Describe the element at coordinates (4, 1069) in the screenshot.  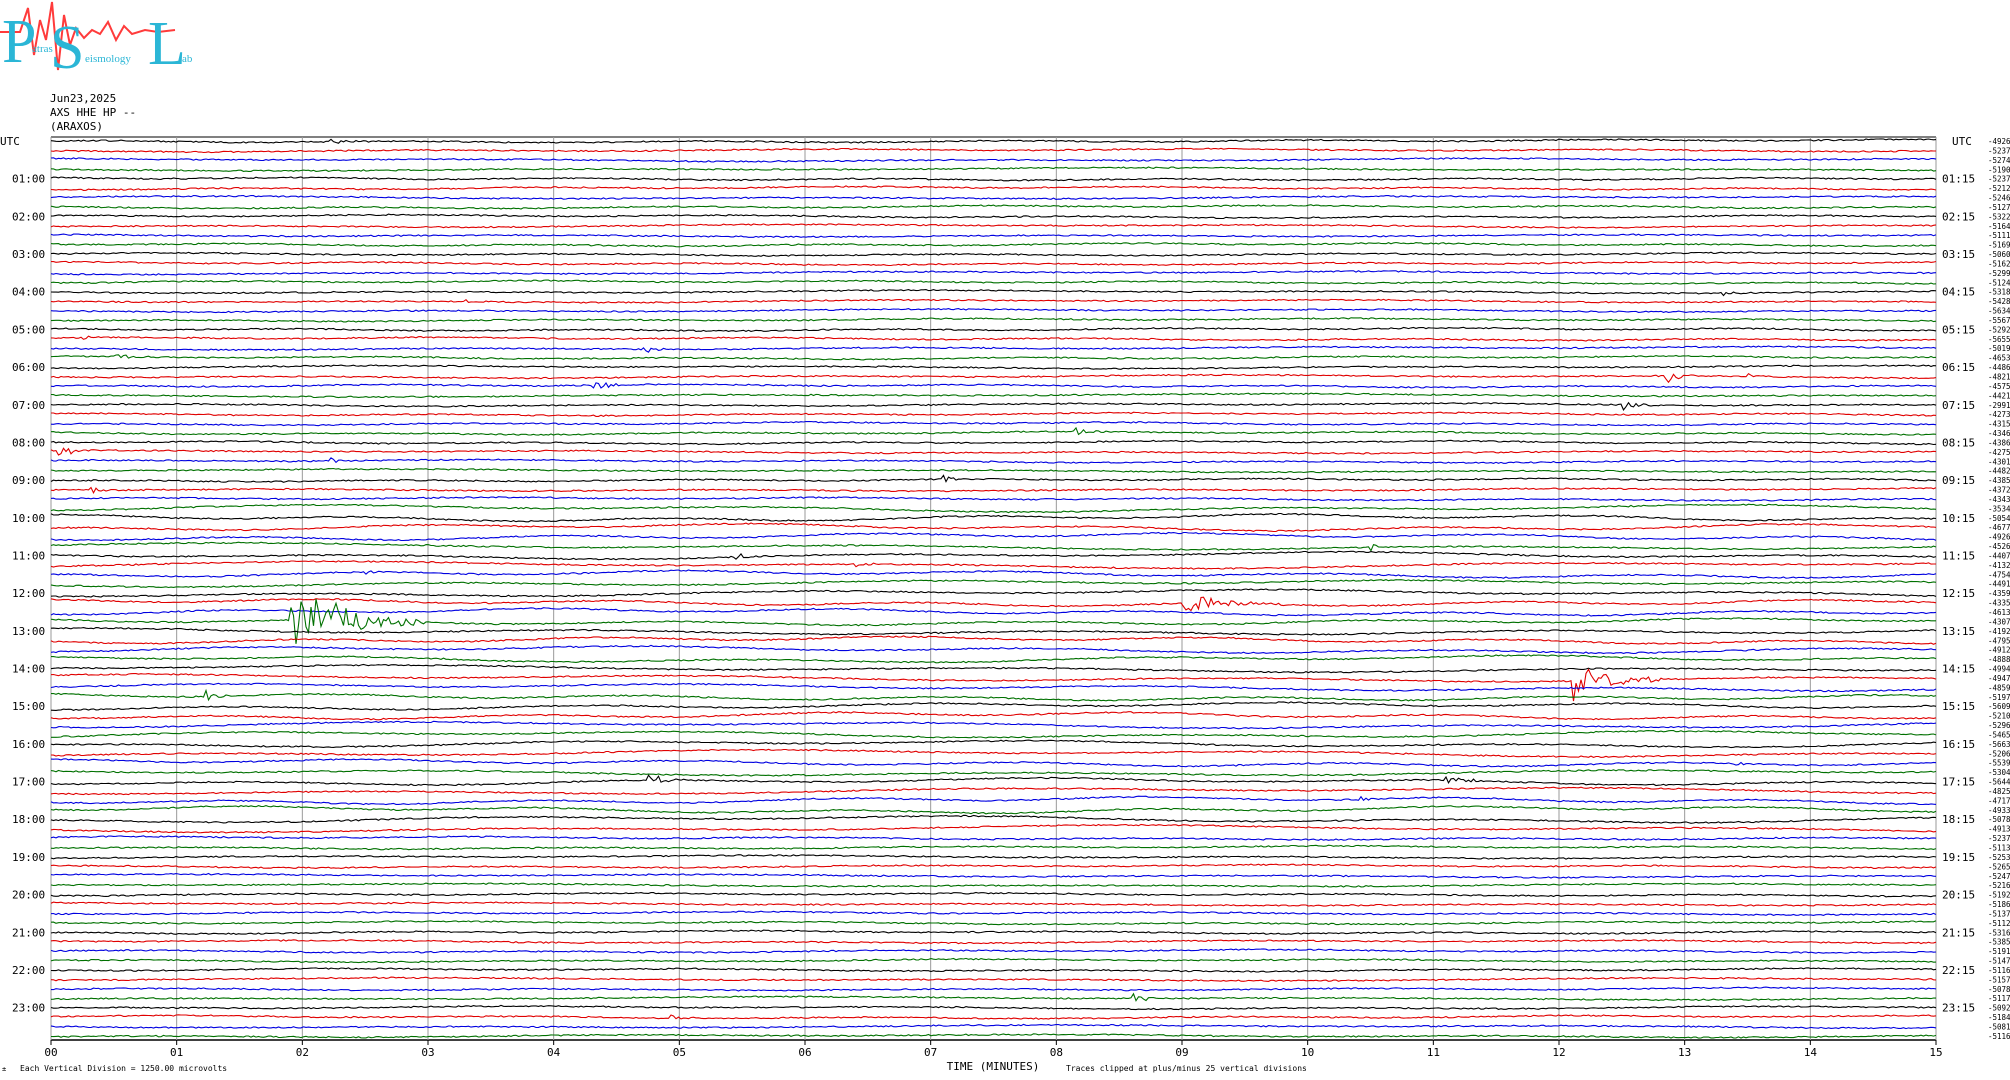
I see `corner-mark: ±` at that location.